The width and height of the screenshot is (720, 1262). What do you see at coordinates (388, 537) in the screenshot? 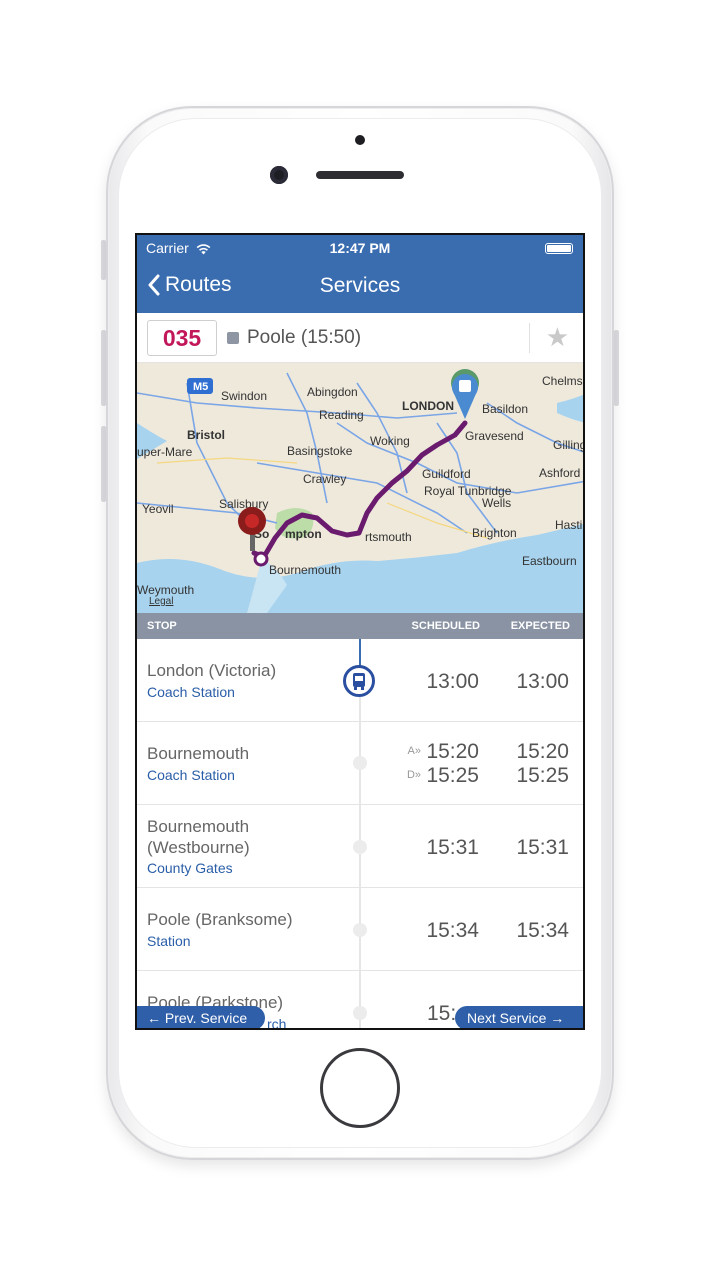
I see `map-label-portsmouth: rtsmouth` at bounding box center [388, 537].